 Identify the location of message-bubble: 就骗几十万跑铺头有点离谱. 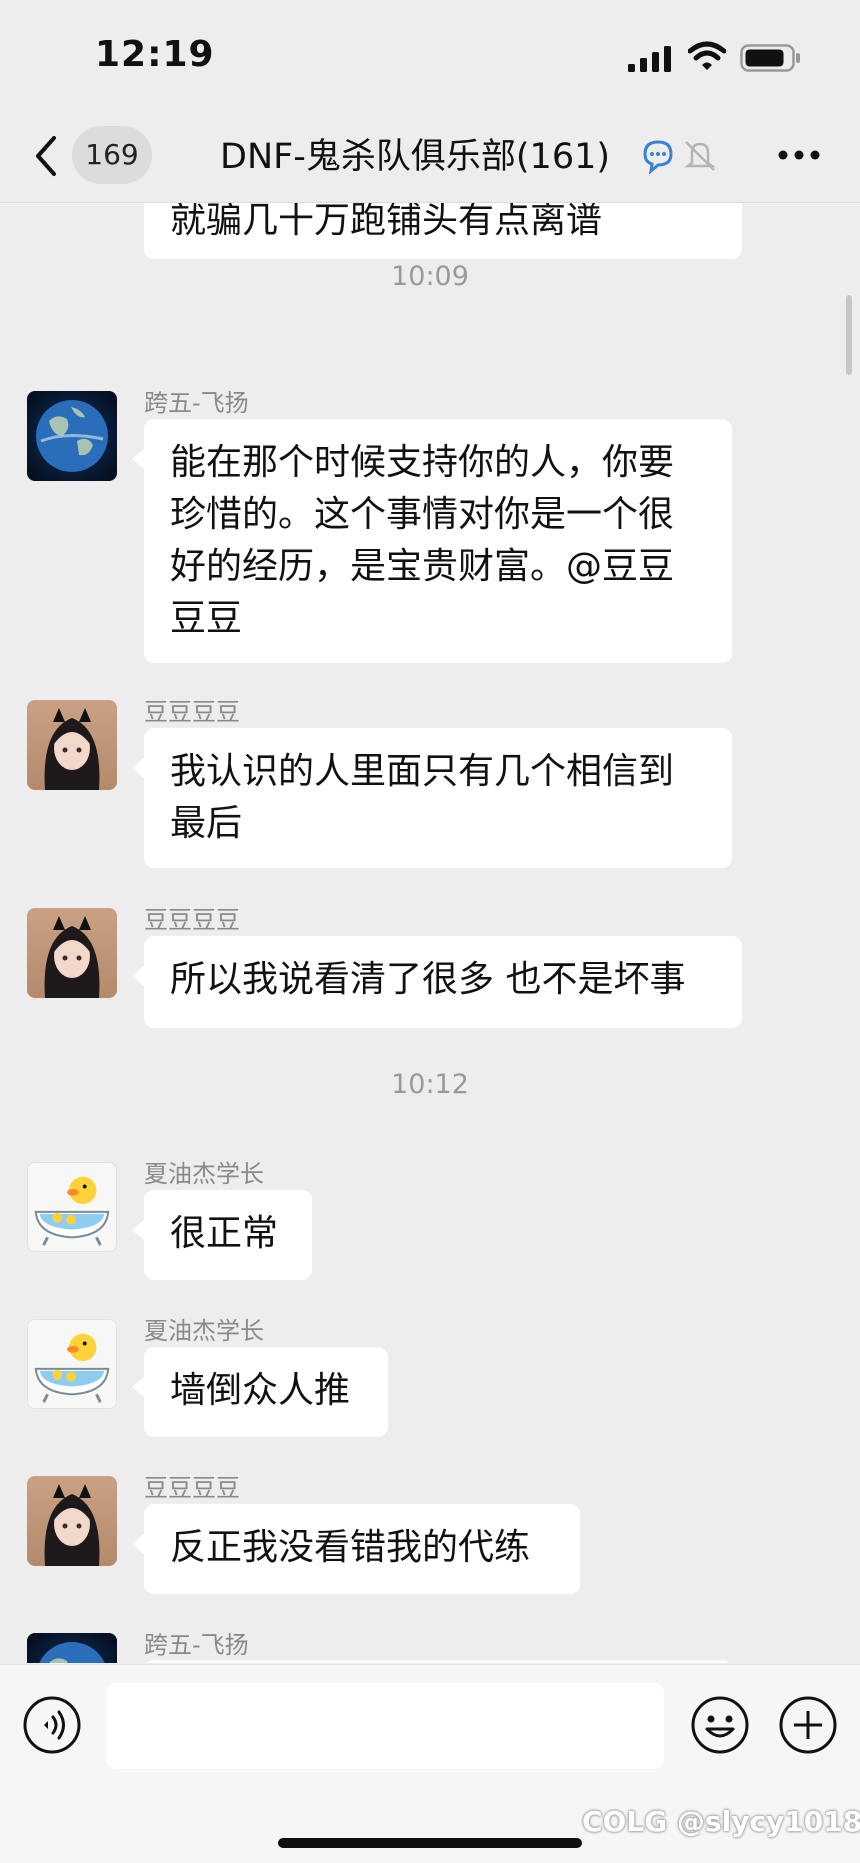
(443, 231).